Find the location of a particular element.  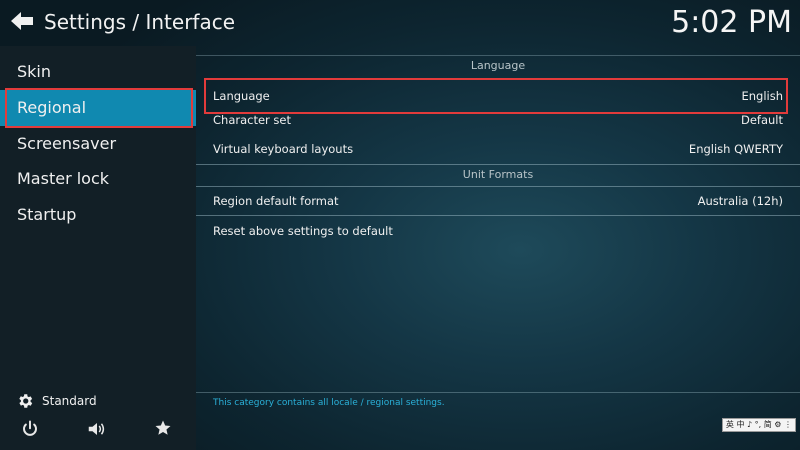

gear-icon is located at coordinates (25, 401).